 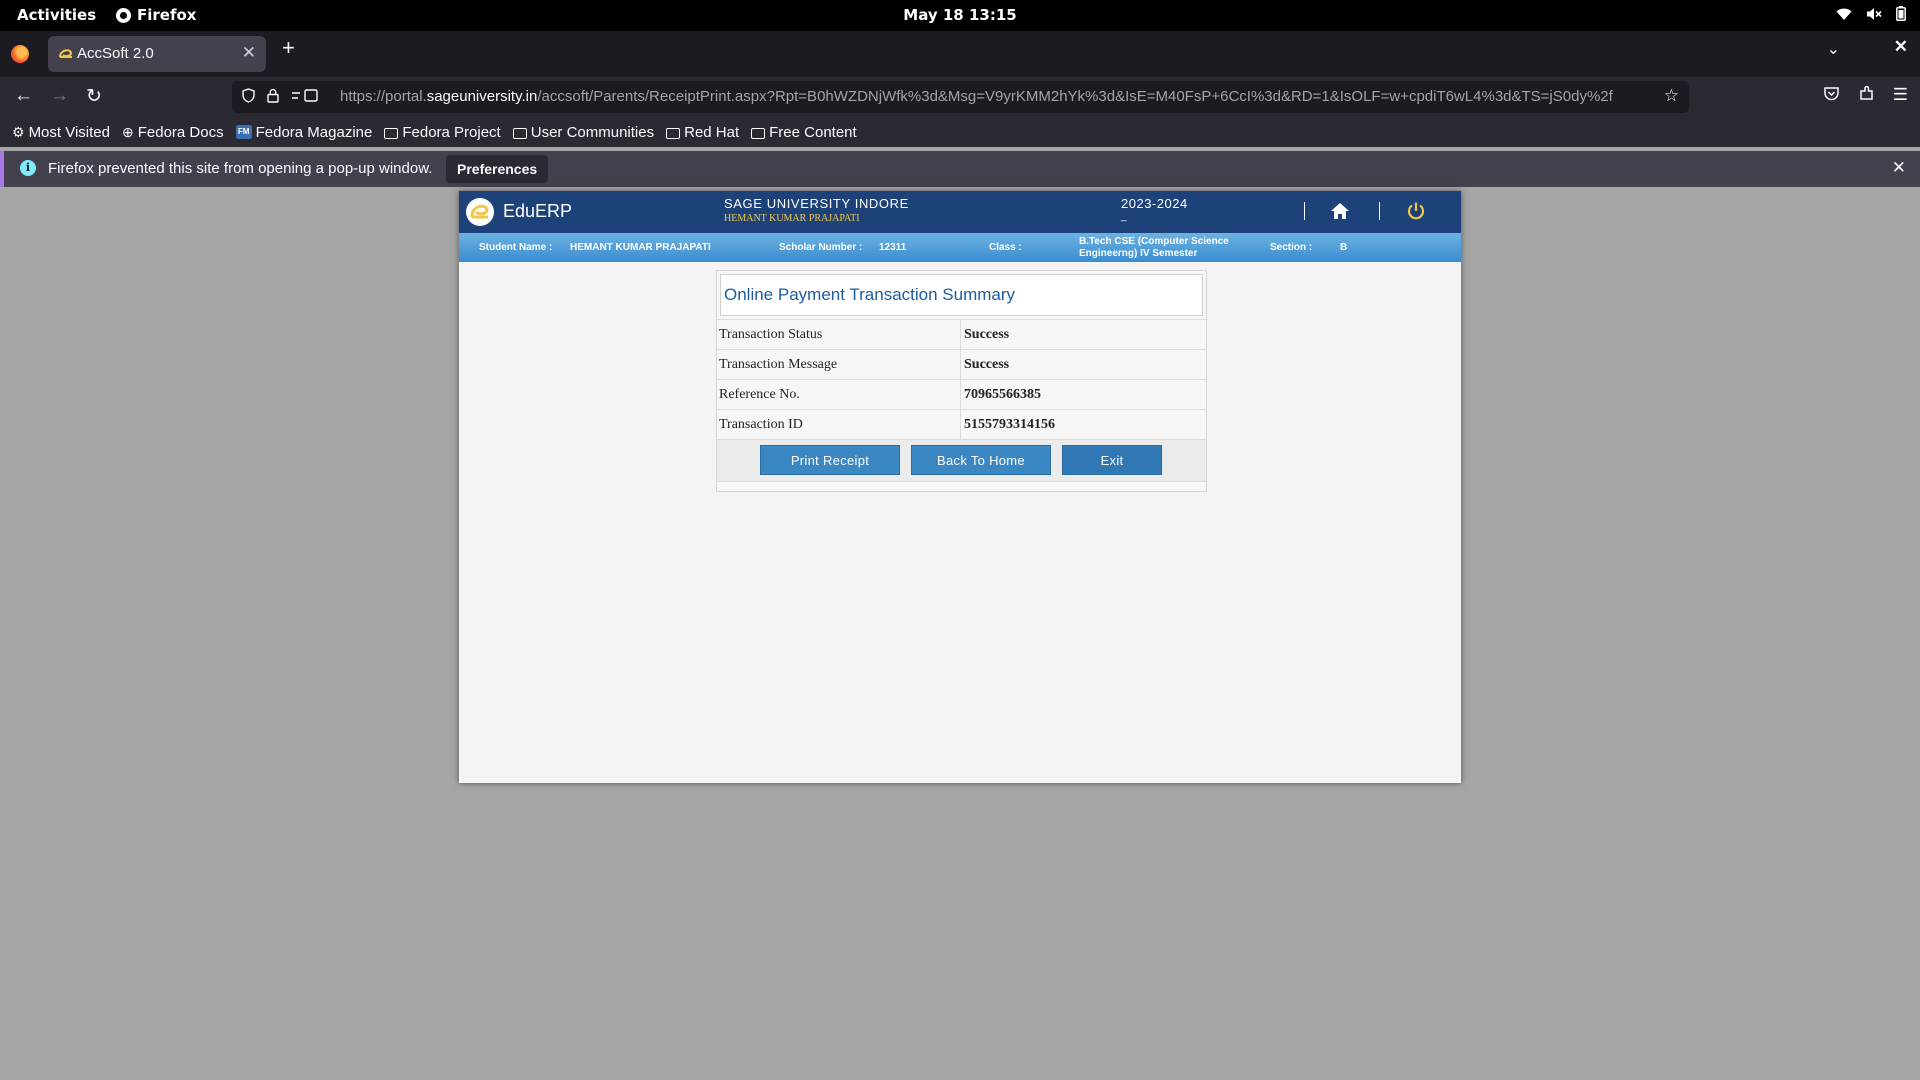 I want to click on row-label: Reference No., so click(x=839, y=394).